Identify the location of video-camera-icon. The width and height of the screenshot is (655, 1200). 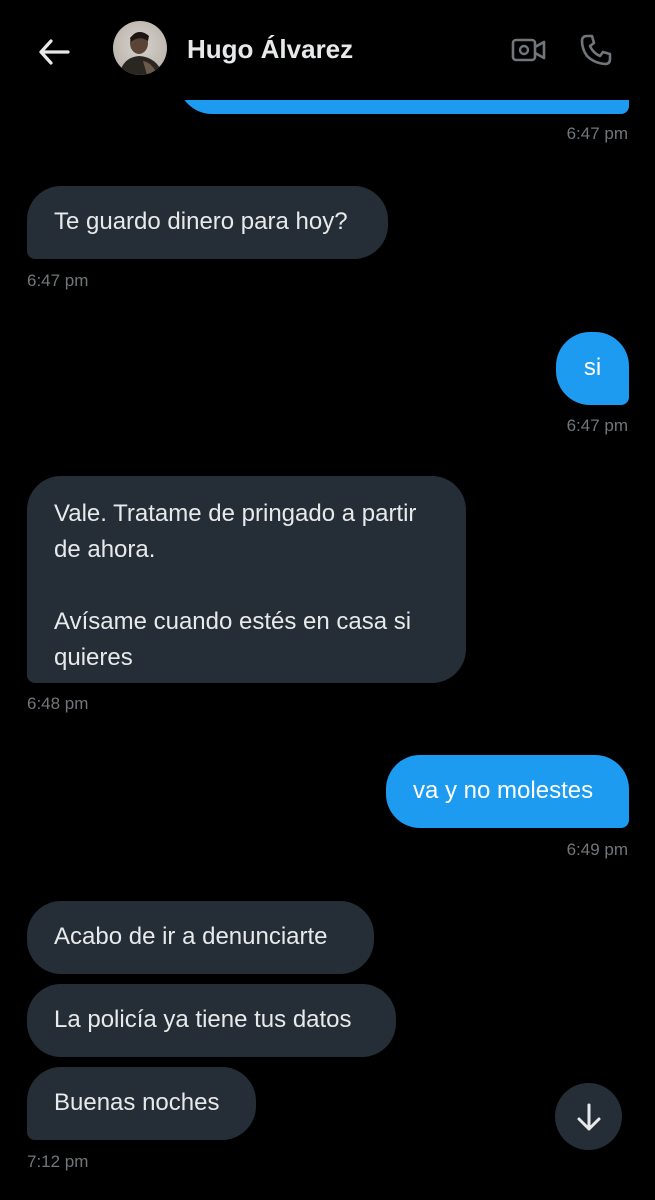
(528, 50).